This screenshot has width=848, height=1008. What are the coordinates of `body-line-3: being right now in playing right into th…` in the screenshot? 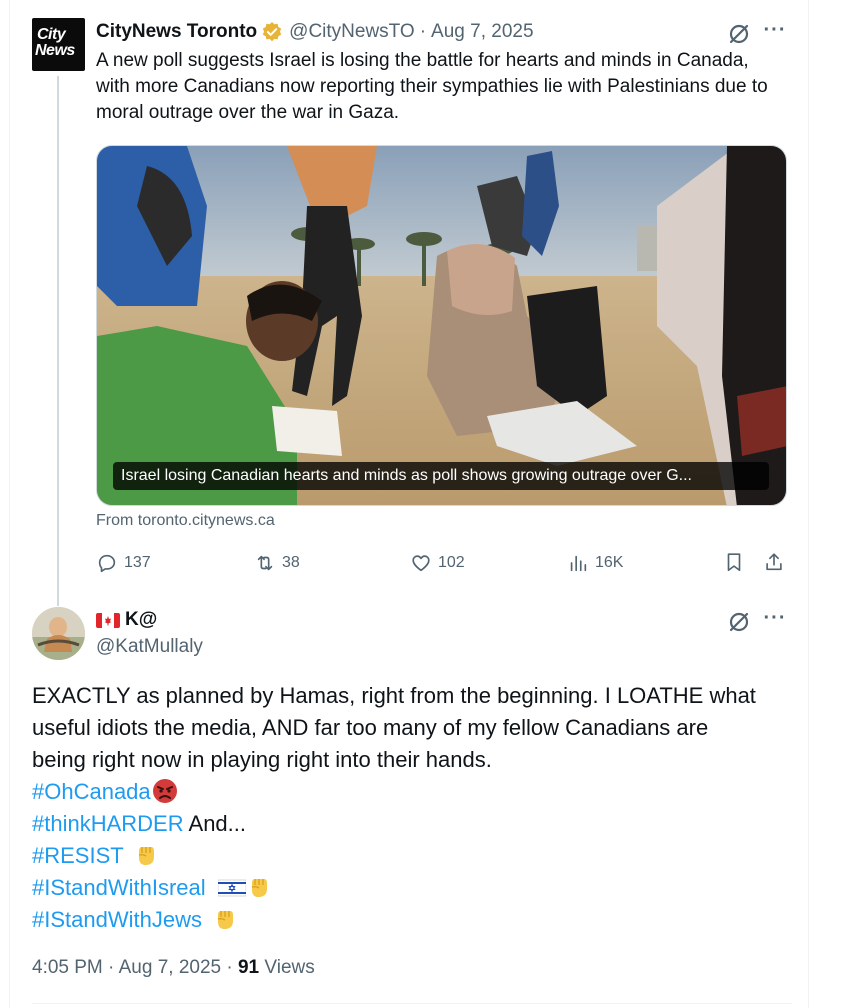 It's located at (262, 759).